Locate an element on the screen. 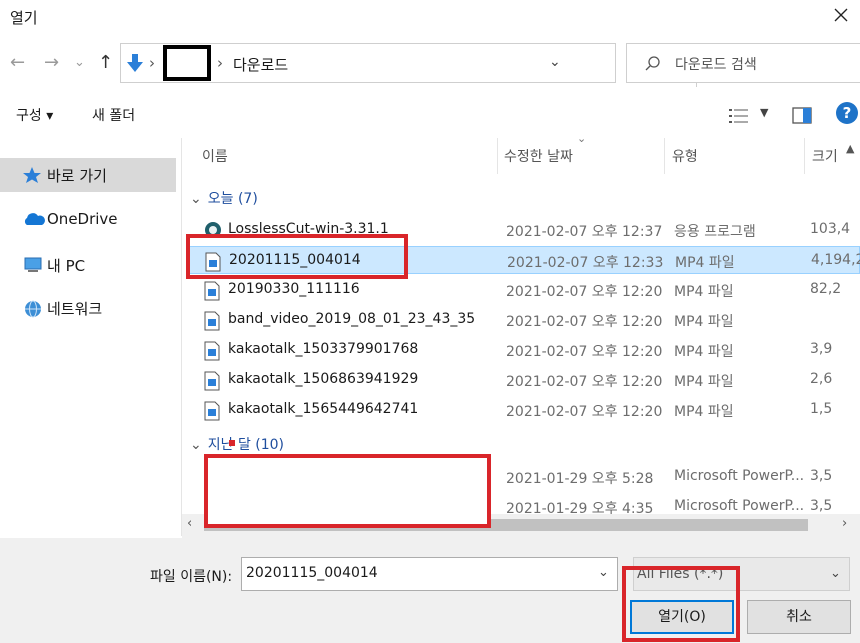 The image size is (860, 643). nav-item-label: OneDrive is located at coordinates (82, 219).